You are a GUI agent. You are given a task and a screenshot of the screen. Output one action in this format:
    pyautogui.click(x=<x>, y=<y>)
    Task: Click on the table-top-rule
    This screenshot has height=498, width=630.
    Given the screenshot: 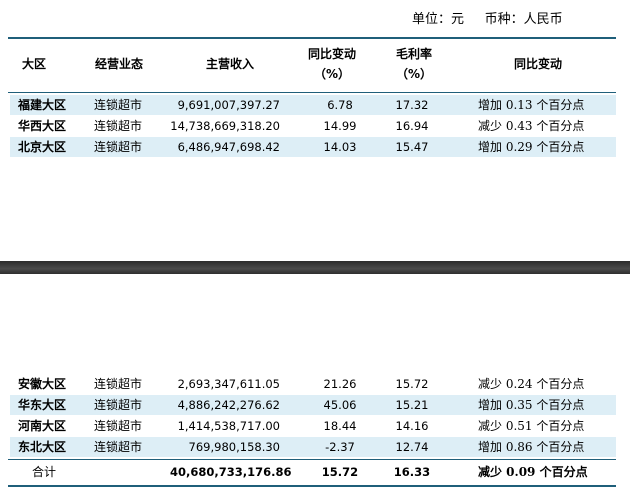 What is the action you would take?
    pyautogui.click(x=312, y=38)
    